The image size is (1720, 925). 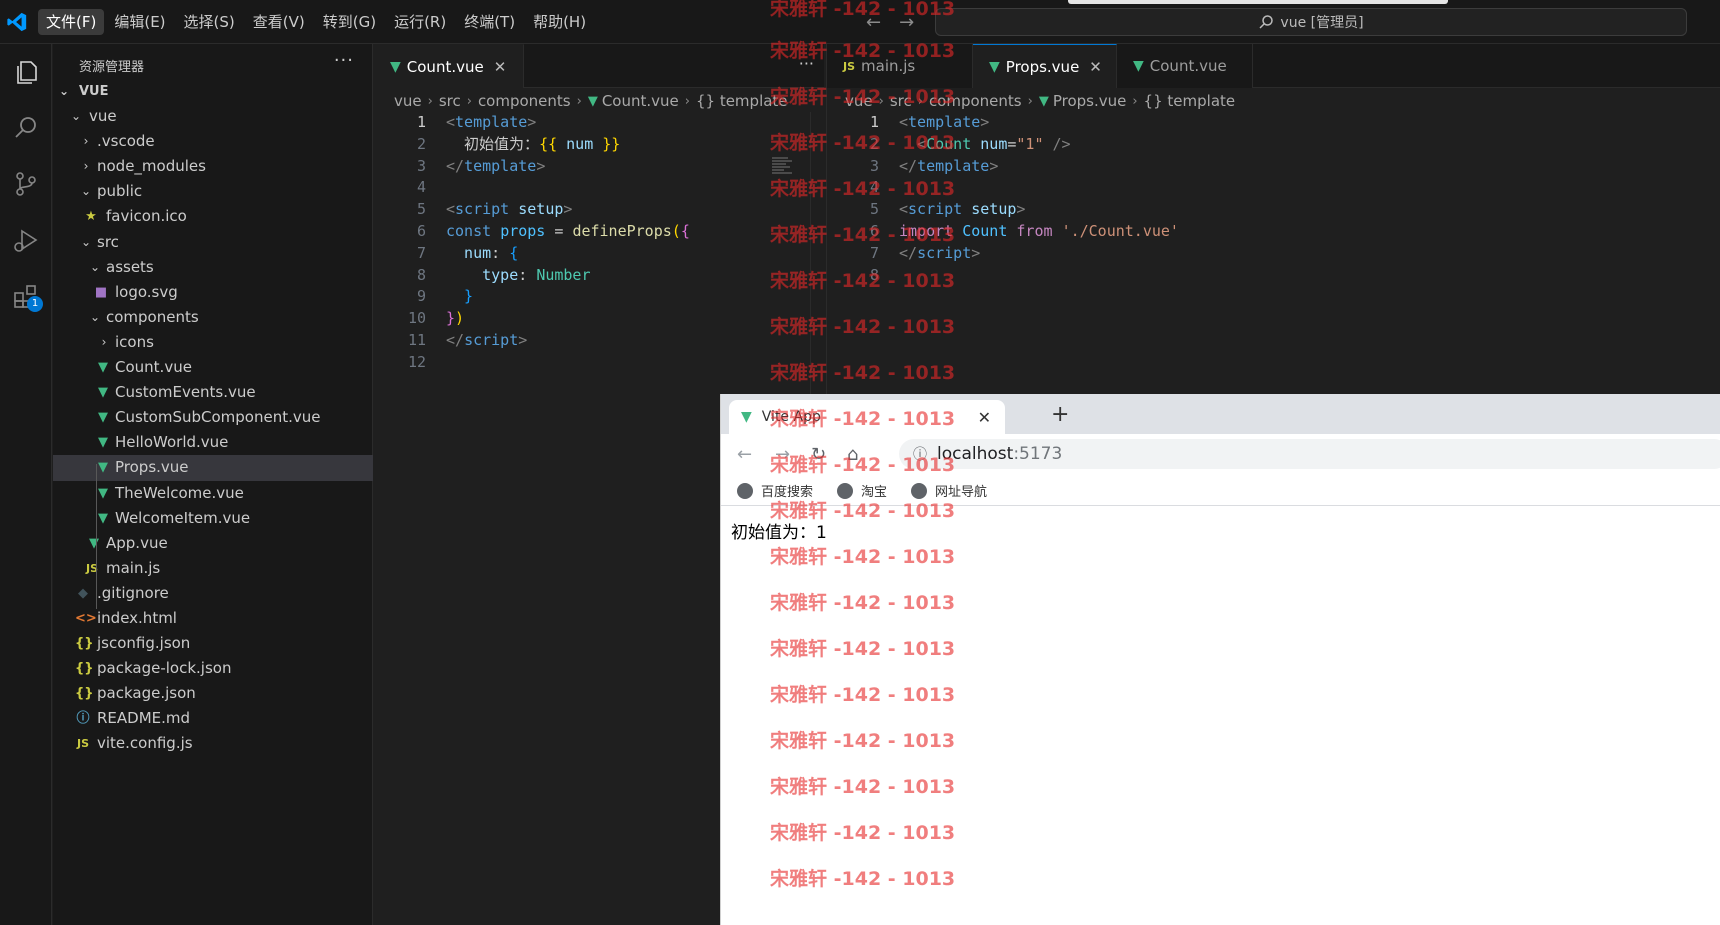 I want to click on tree-file-logo-svg: ■ logo.svg, so click(x=213, y=292).